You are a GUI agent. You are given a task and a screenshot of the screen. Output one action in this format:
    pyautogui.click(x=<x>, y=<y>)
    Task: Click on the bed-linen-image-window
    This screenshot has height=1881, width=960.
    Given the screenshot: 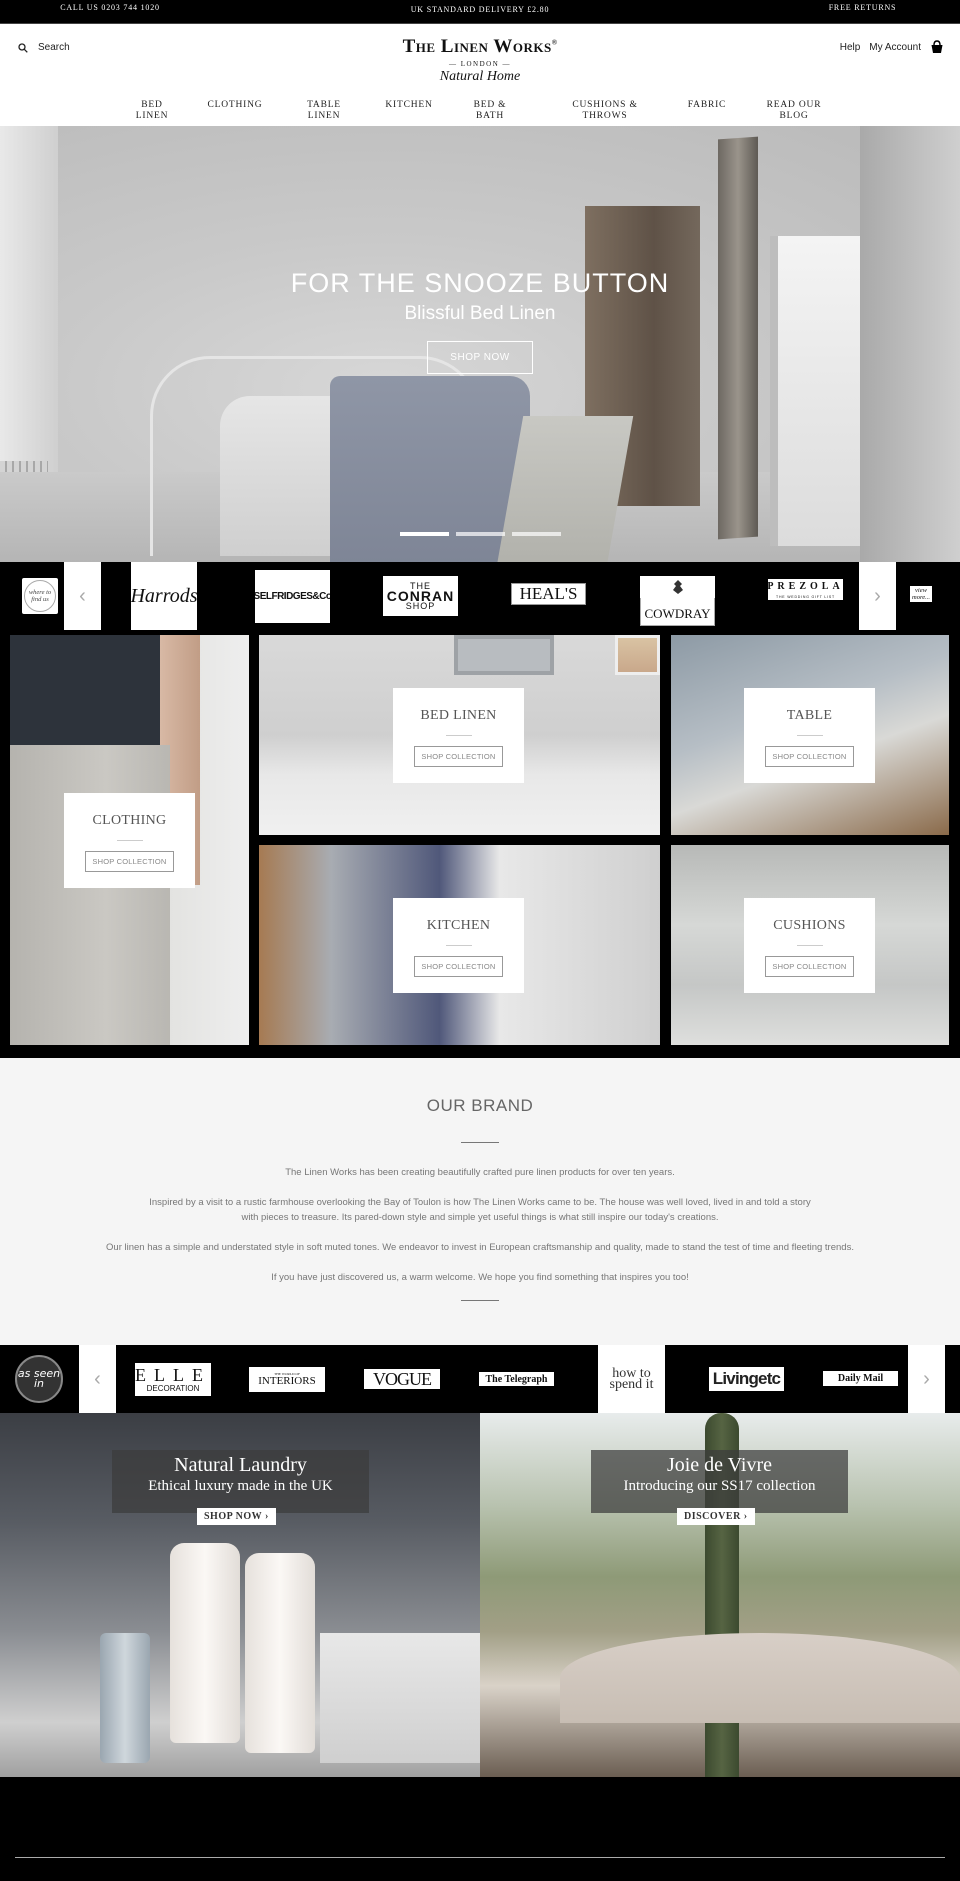 What is the action you would take?
    pyautogui.click(x=504, y=655)
    